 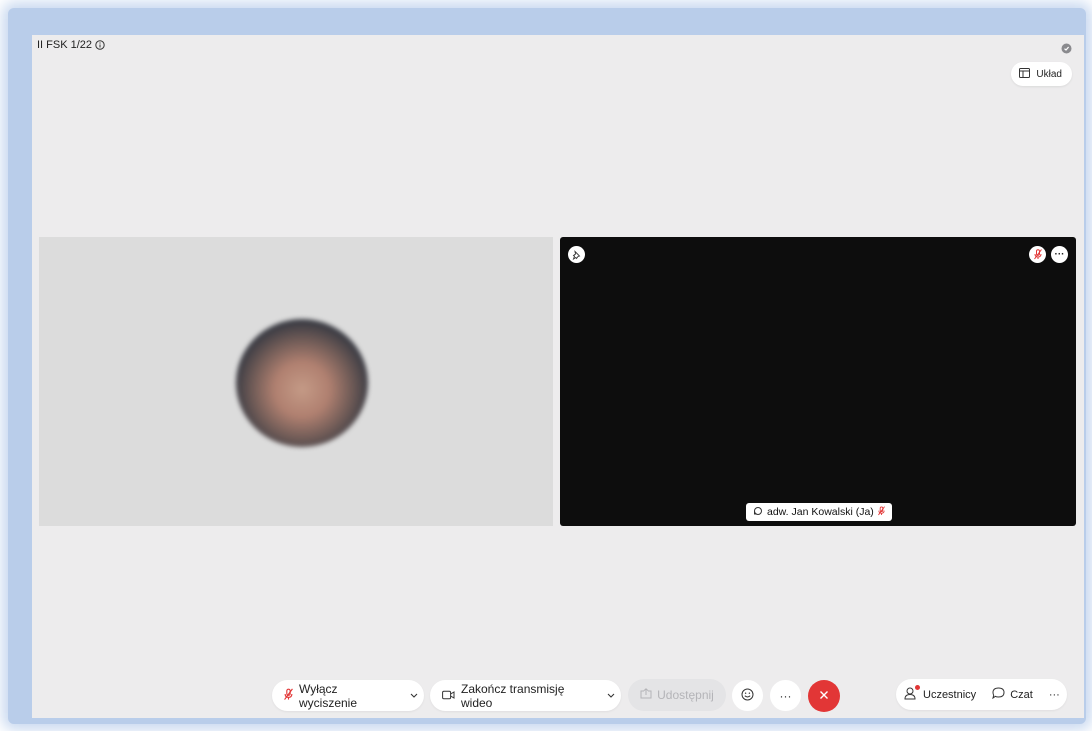 I want to click on meeting-title: II FSK 1/22, so click(x=65, y=45).